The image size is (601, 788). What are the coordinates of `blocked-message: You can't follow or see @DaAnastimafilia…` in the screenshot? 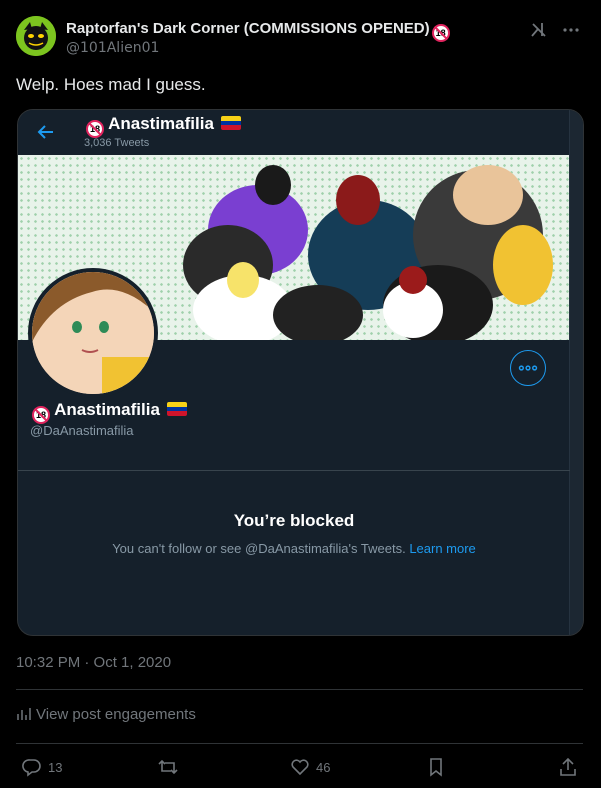 It's located at (294, 548).